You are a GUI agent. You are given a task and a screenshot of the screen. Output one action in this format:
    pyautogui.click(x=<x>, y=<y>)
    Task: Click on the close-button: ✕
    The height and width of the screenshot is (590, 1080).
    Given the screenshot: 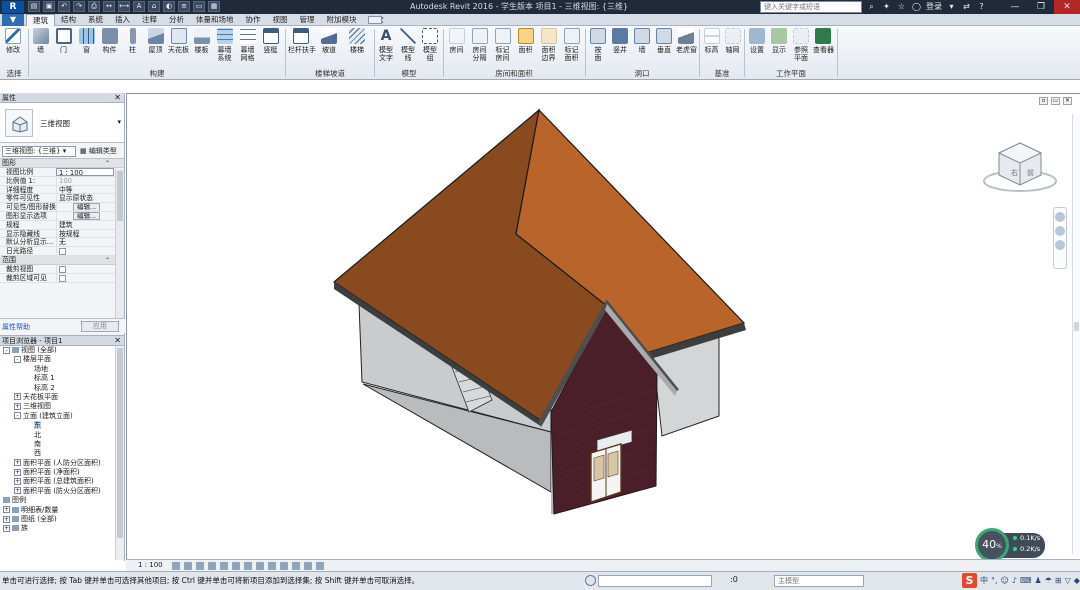 What is the action you would take?
    pyautogui.click(x=1067, y=7)
    